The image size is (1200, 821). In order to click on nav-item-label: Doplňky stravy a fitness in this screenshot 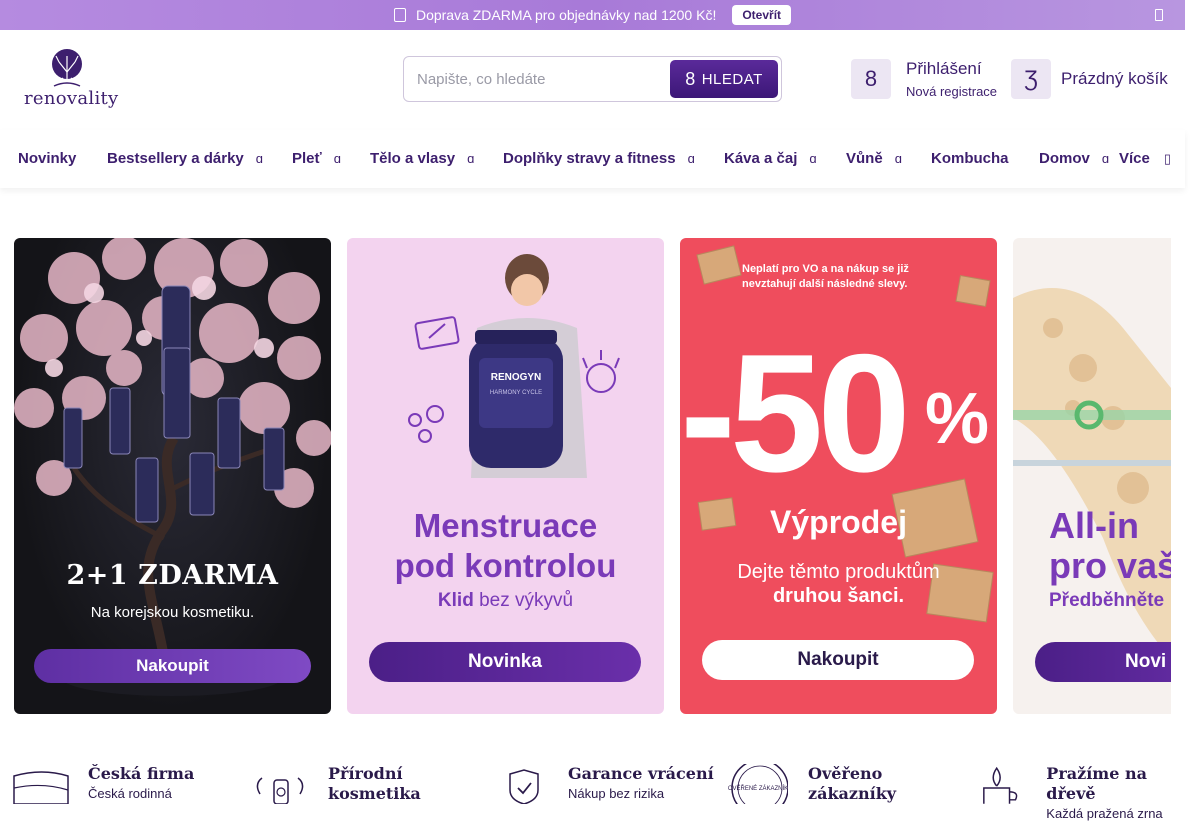, I will do `click(589, 158)`.